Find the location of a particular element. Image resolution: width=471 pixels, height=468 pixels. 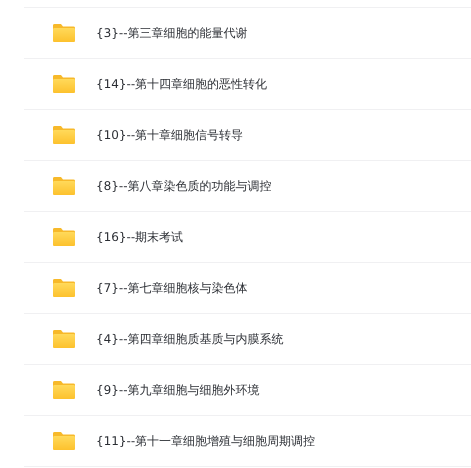

folder-name: {3}--第三章细胞的能量代谢 is located at coordinates (172, 33).